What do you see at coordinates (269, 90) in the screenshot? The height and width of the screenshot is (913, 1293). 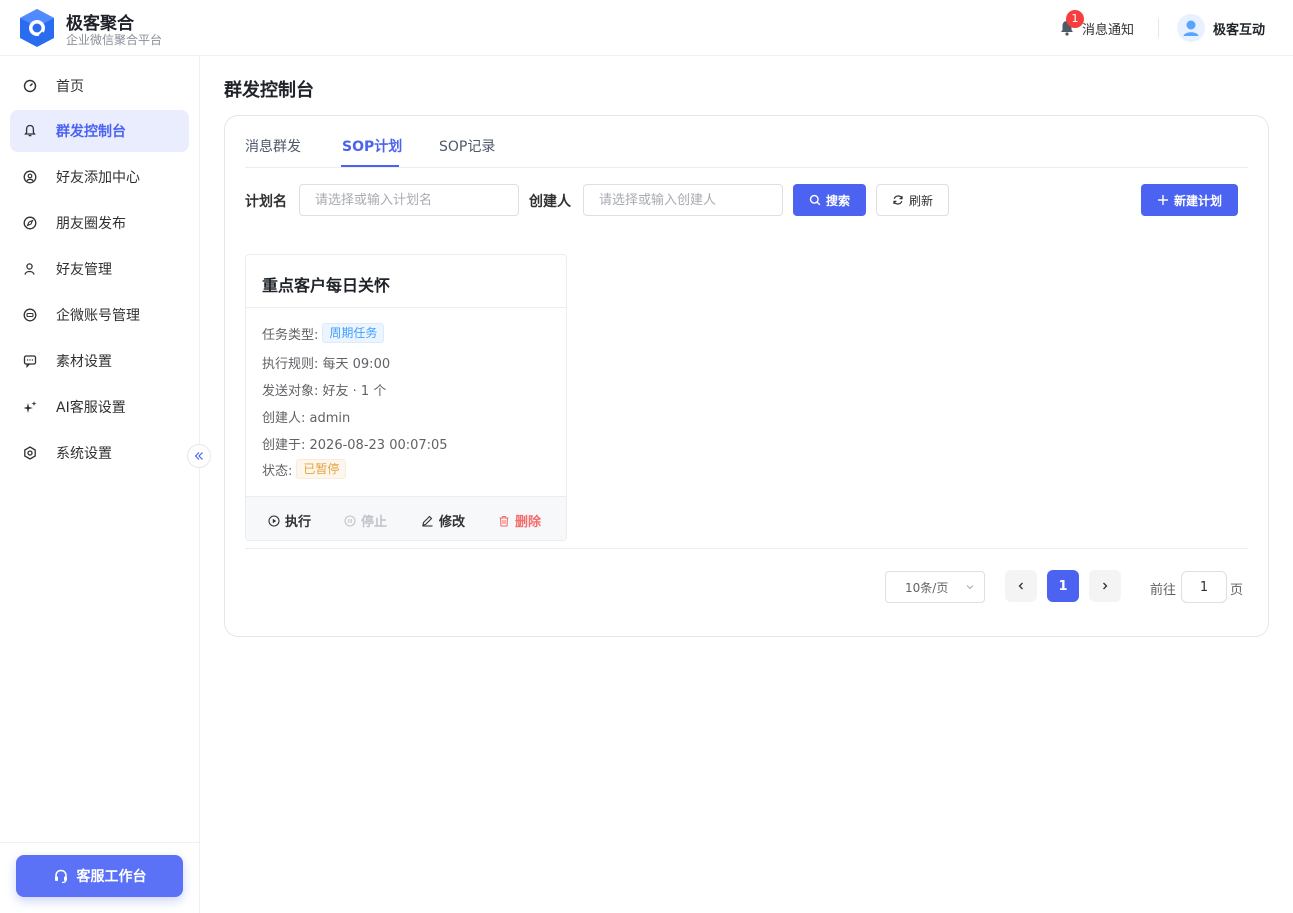 I see `page-title: 群发控制台` at bounding box center [269, 90].